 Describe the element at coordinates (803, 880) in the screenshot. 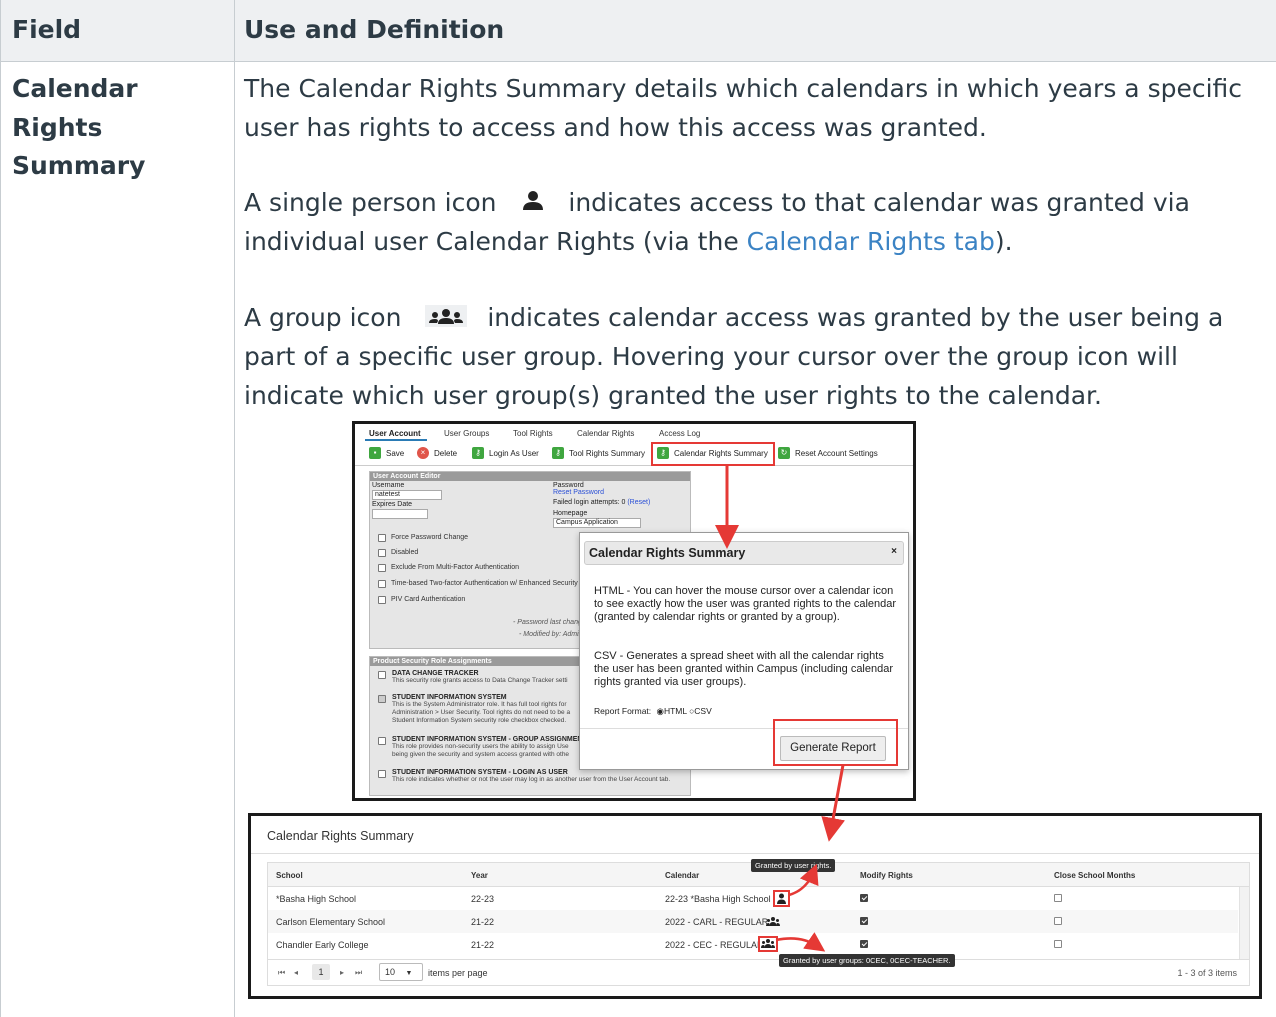

I see `arrow-to-user-tooltip` at that location.